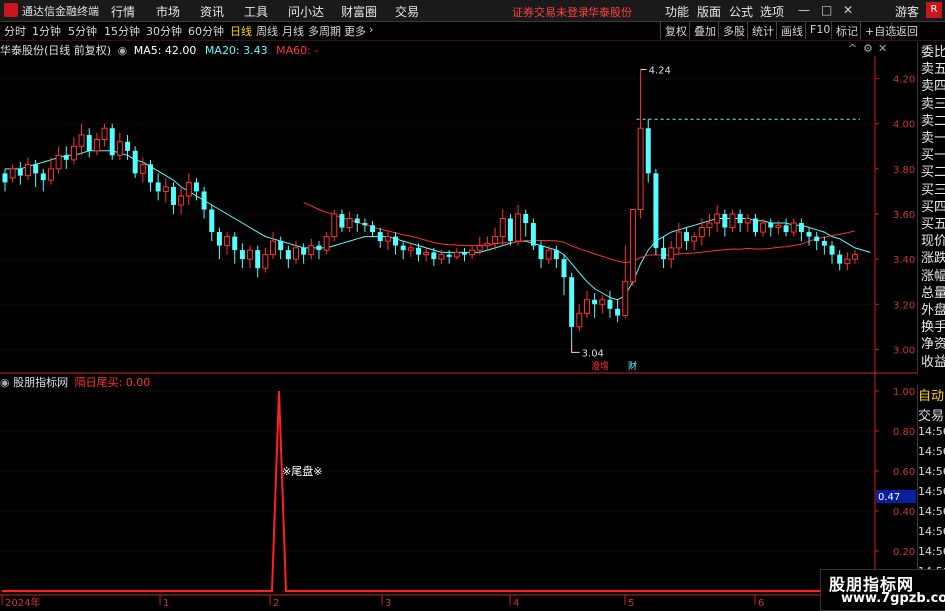 The image size is (945, 611). I want to click on indicator-value-label: 隔日尾买: 0.00, so click(112, 382).